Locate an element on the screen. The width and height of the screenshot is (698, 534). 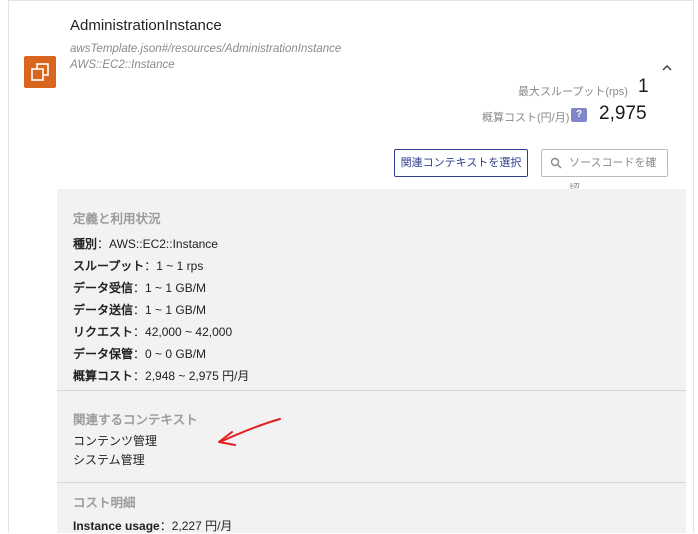
chevron-up-icon is located at coordinates (667, 68).